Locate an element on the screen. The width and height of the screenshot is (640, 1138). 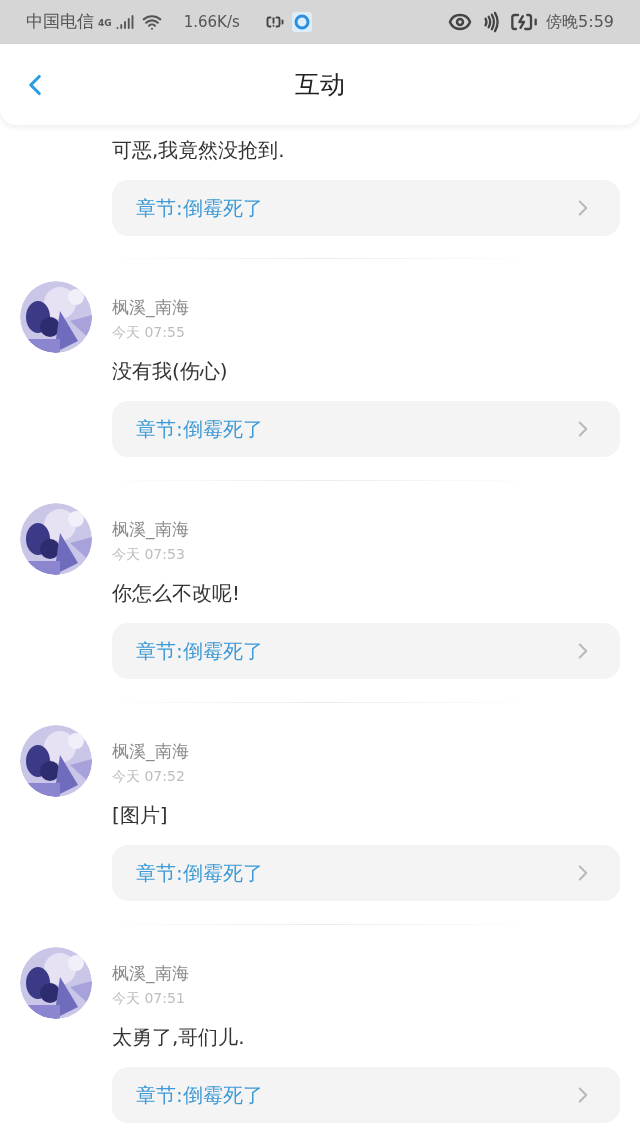
comment-time: 今天 07:51 is located at coordinates (149, 998).